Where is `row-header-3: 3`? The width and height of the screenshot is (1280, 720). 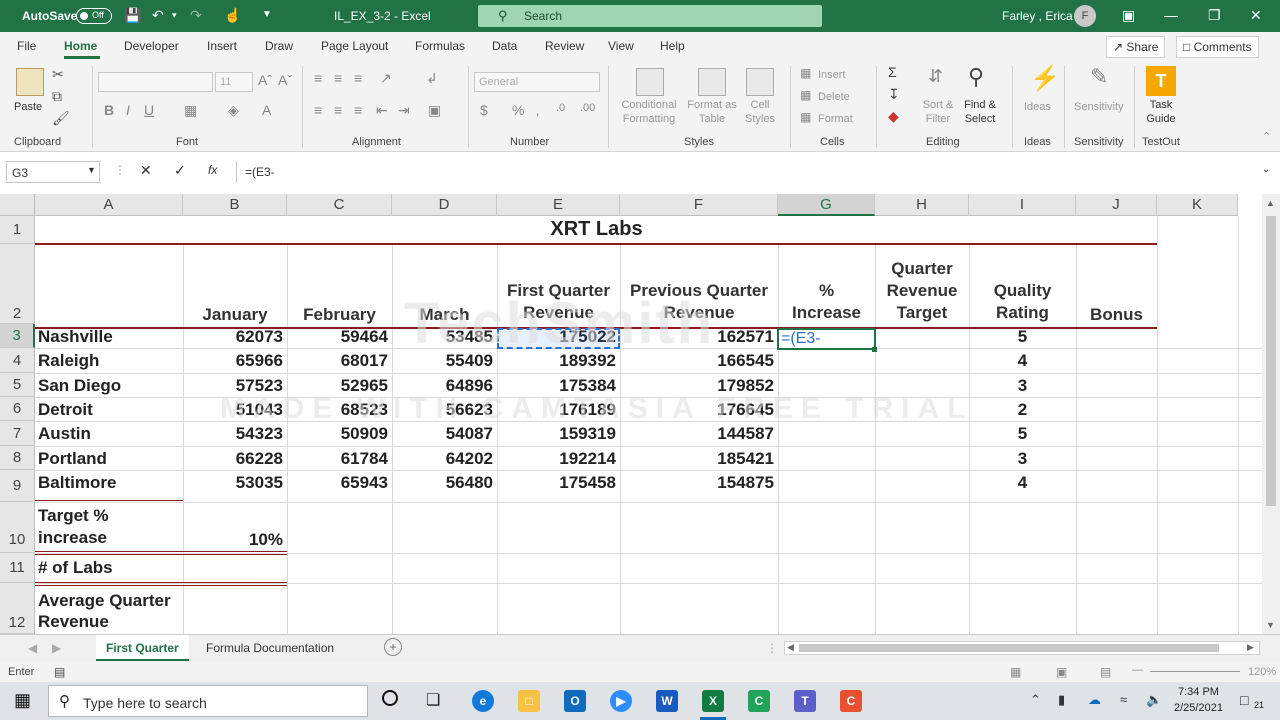 row-header-3: 3 is located at coordinates (17, 336).